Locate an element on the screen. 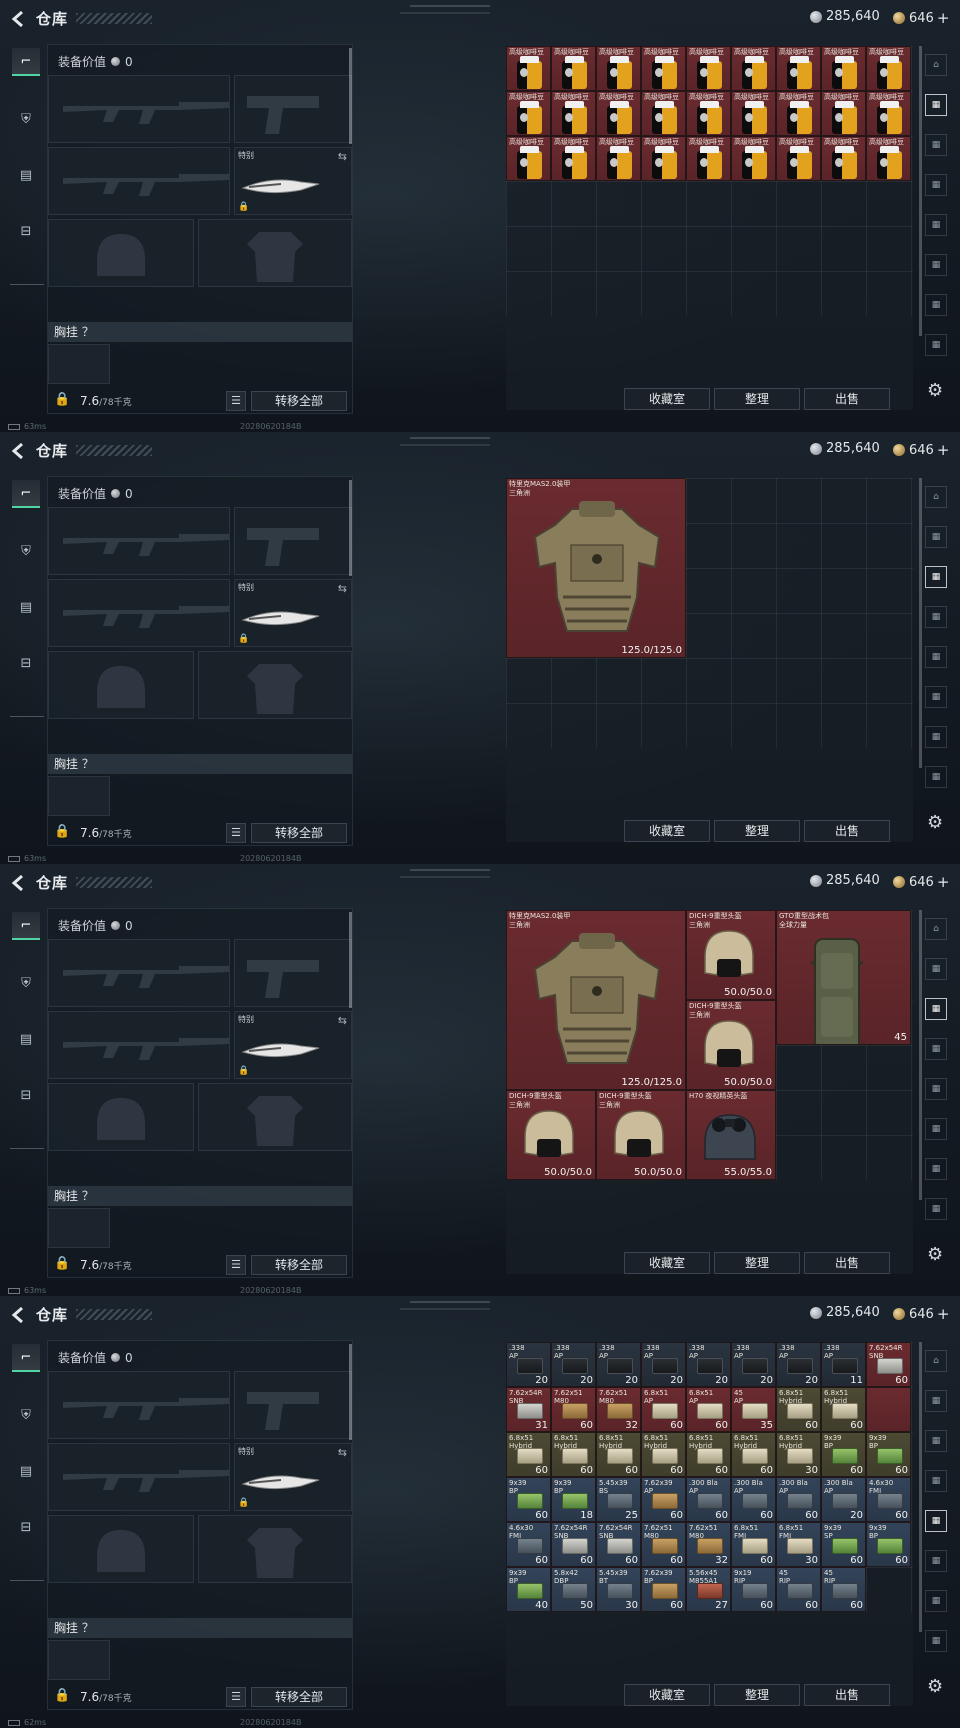  stash-item-ammo: 5.56x45 M855A1 27 is located at coordinates (708, 1589).